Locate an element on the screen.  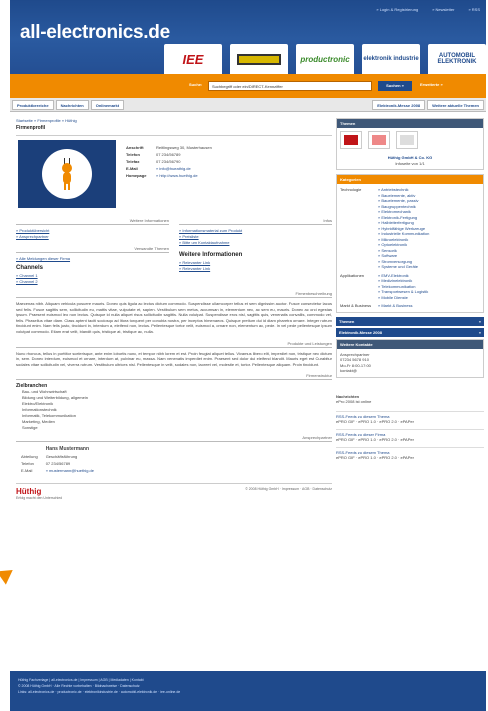
search-label: Suche: is located at coordinates (196, 84).